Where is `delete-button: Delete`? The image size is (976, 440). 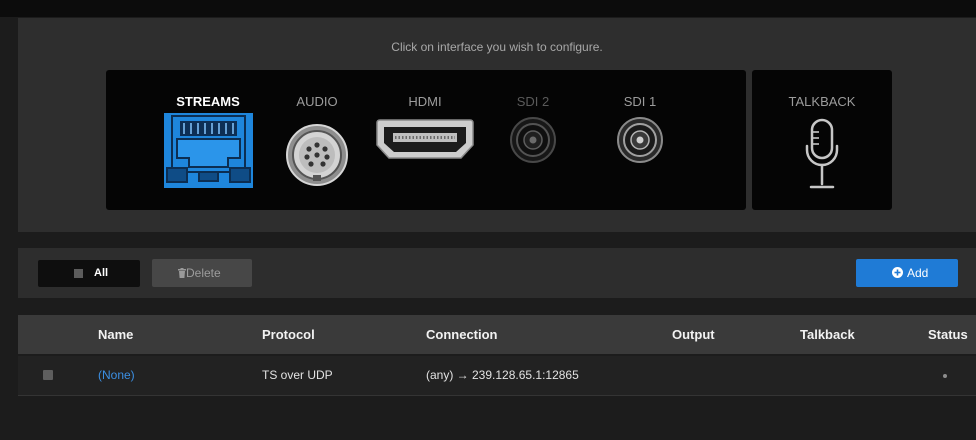
delete-button: Delete is located at coordinates (202, 273).